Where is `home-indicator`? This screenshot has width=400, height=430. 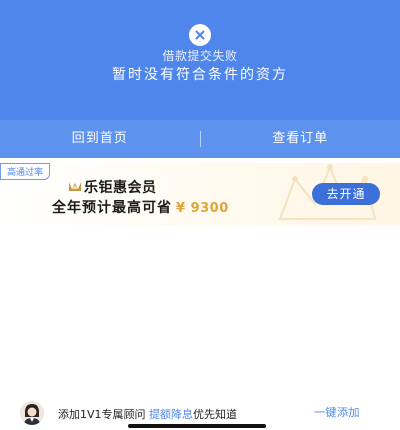
home-indicator is located at coordinates (197, 426).